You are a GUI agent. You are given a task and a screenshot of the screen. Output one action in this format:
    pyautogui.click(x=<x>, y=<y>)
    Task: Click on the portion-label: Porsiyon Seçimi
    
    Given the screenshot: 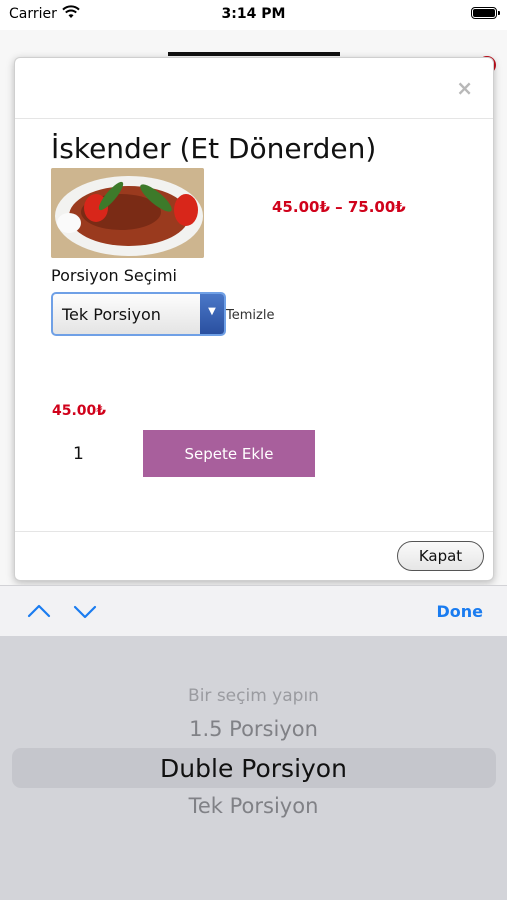 What is the action you would take?
    pyautogui.click(x=114, y=275)
    